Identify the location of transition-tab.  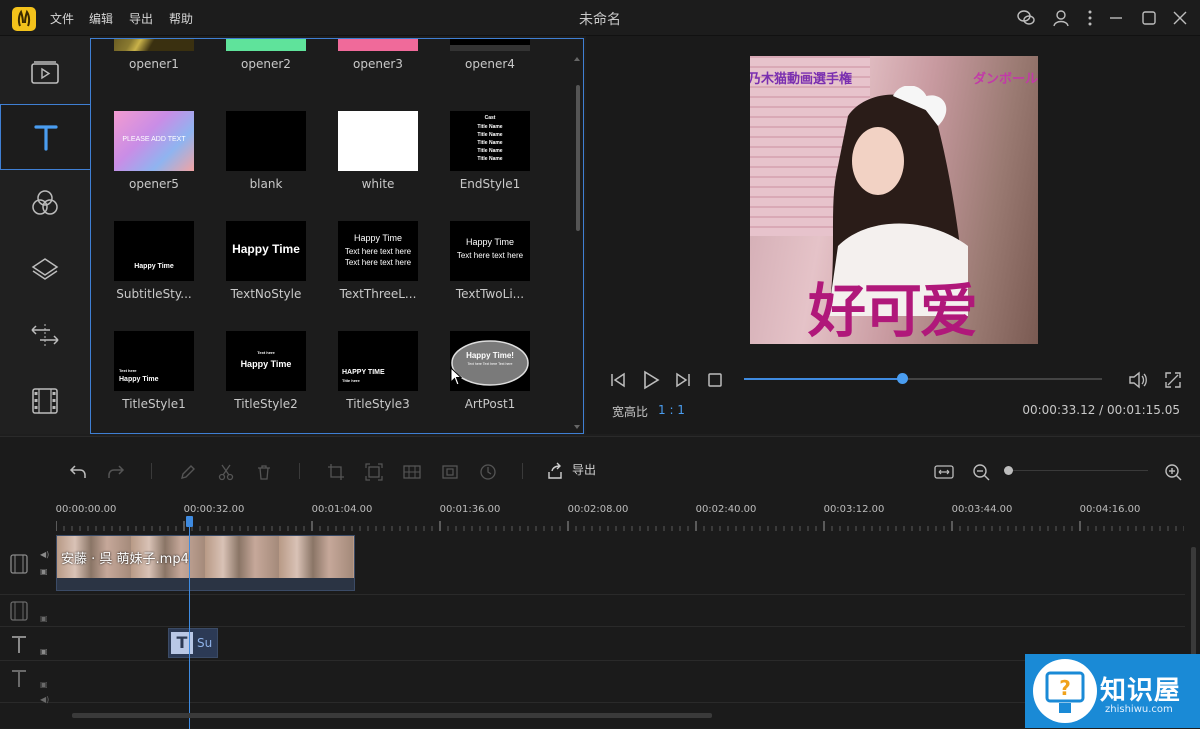
(45, 335).